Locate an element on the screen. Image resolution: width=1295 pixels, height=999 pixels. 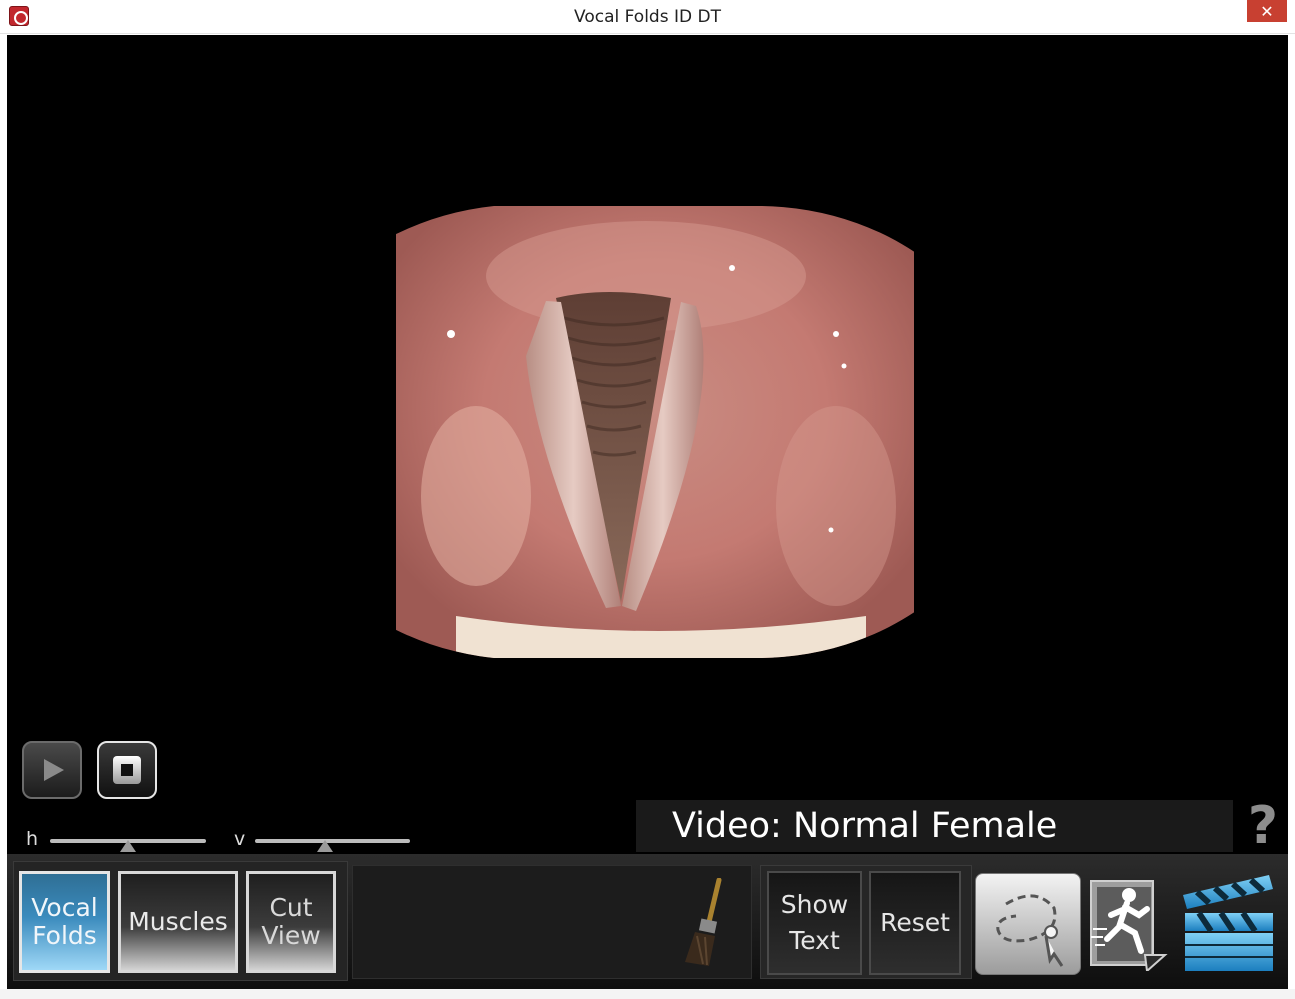
tab-cut-view: Cut View is located at coordinates (291, 922).